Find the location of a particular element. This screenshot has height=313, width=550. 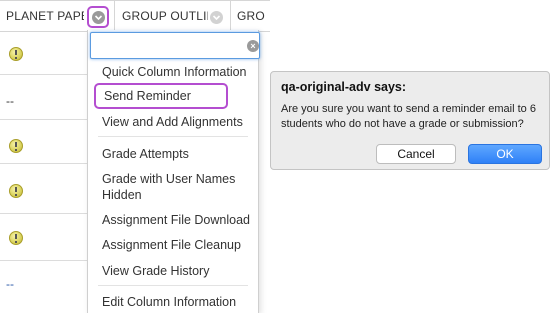

dialog-title: qa-original-adv says: is located at coordinates (344, 87).